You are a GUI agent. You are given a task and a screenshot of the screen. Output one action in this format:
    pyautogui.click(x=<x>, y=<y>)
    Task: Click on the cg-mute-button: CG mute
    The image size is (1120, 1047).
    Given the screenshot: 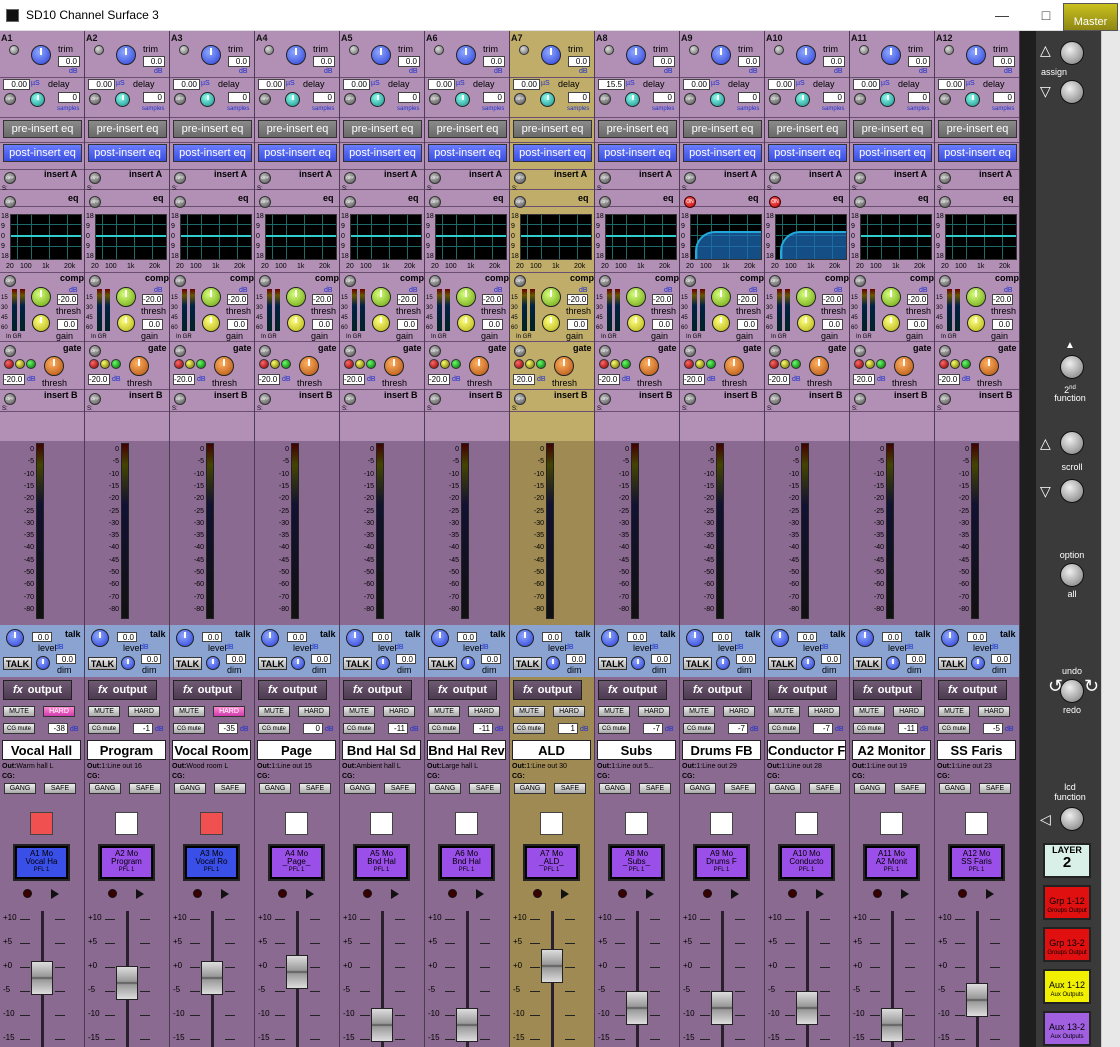 What is the action you would take?
    pyautogui.click(x=784, y=728)
    